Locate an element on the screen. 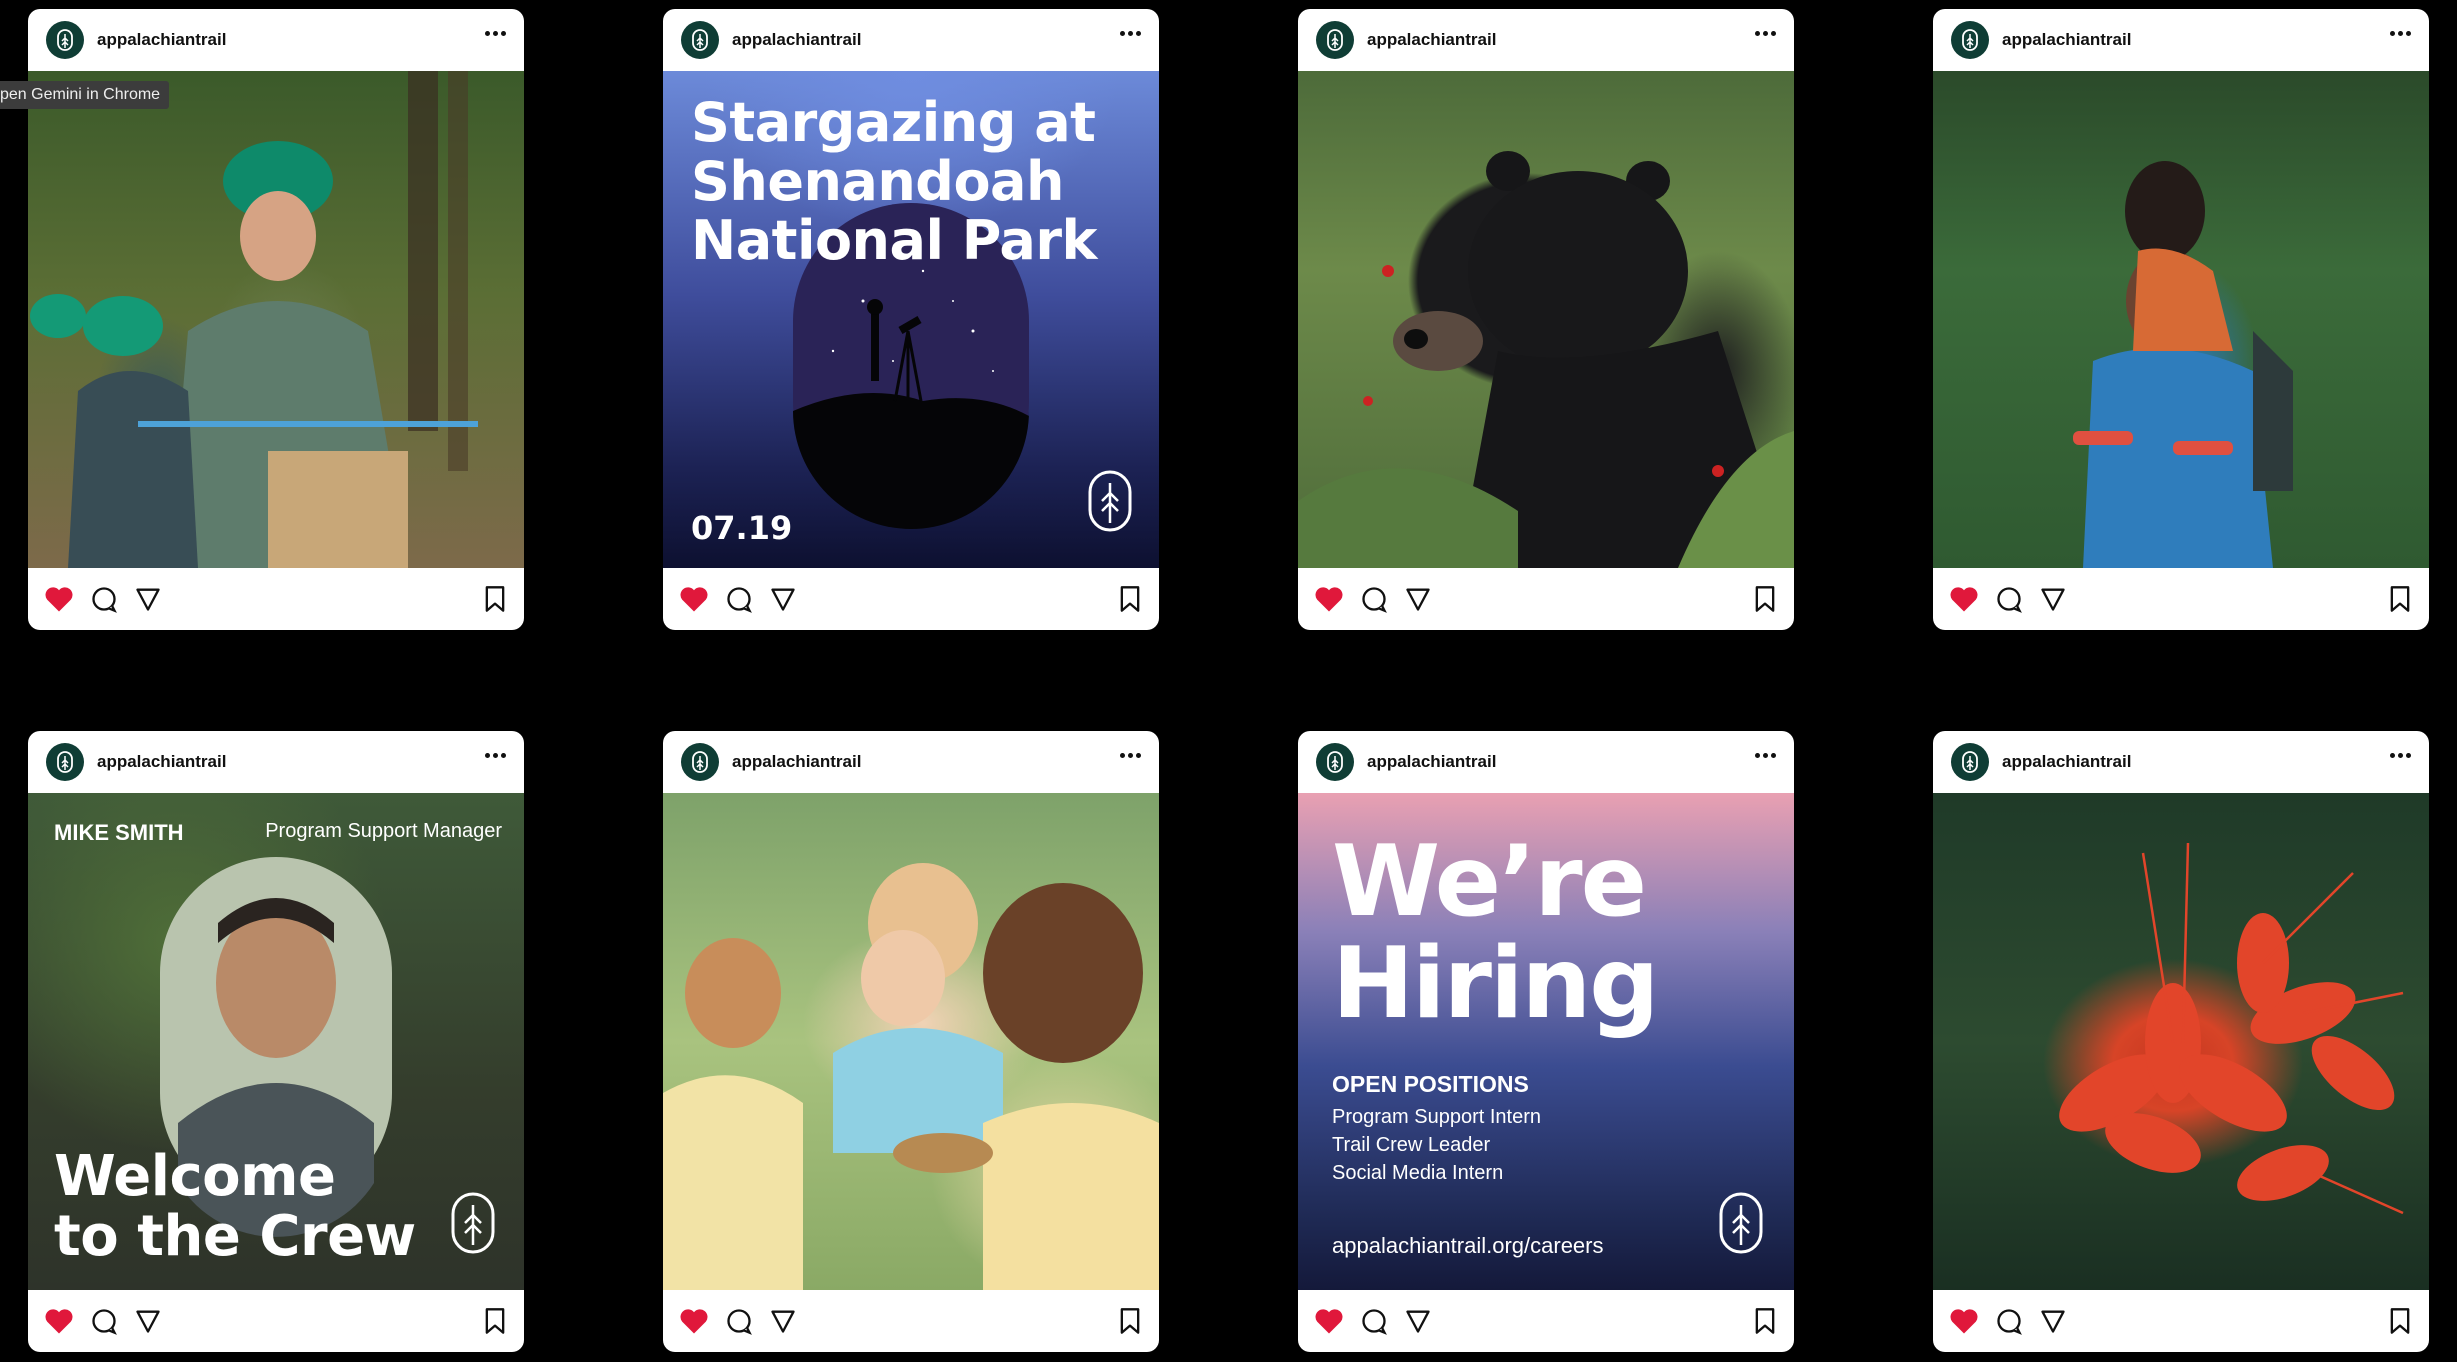 The height and width of the screenshot is (1362, 2457). list-item: Social Media Intern is located at coordinates (1418, 1173).